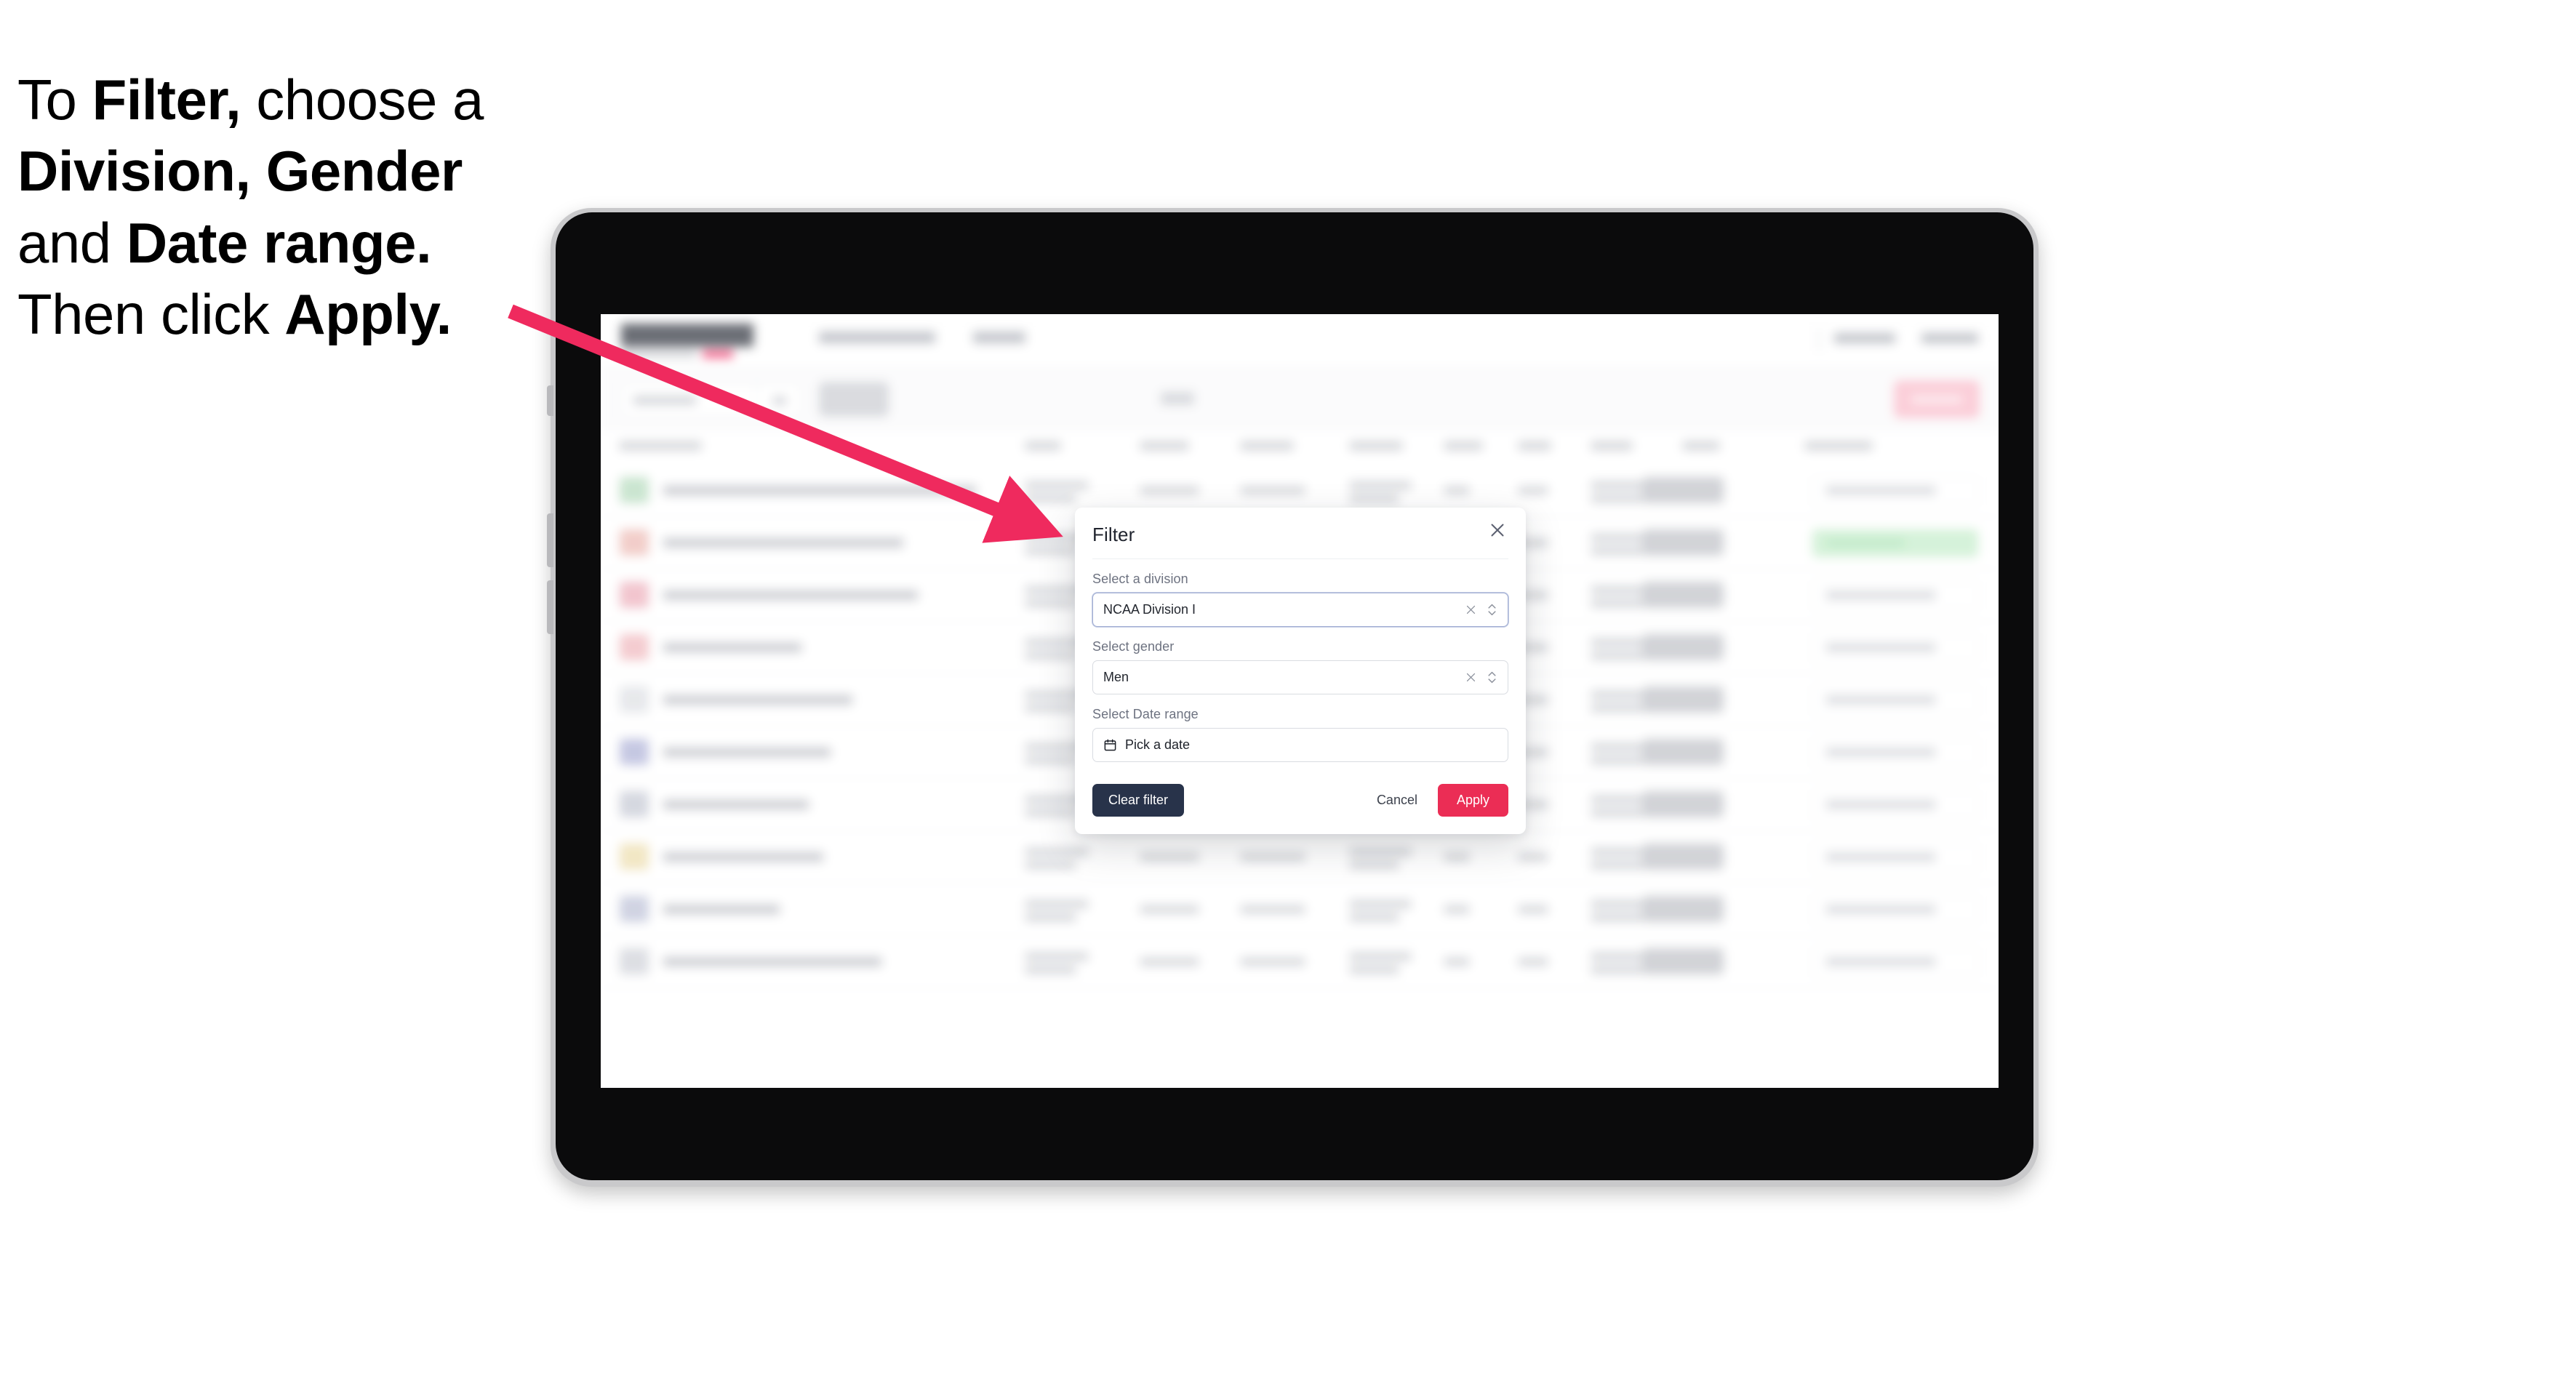 This screenshot has height=1386, width=2576. I want to click on close-icon, so click(1497, 530).